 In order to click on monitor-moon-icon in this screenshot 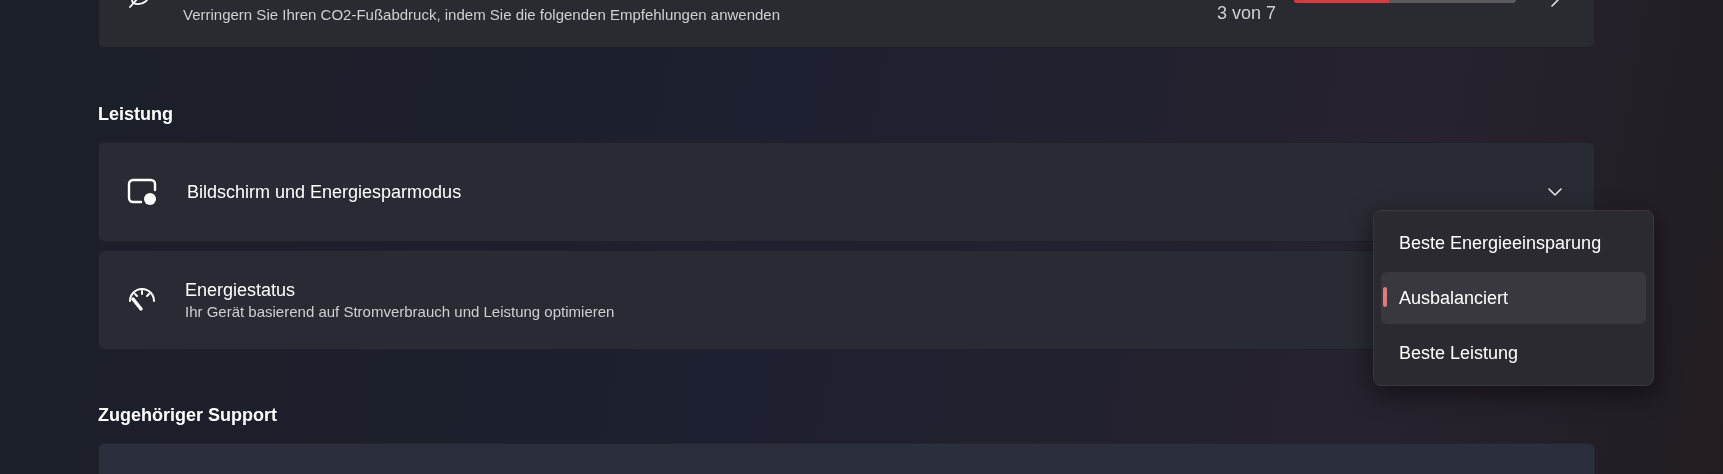, I will do `click(143, 192)`.